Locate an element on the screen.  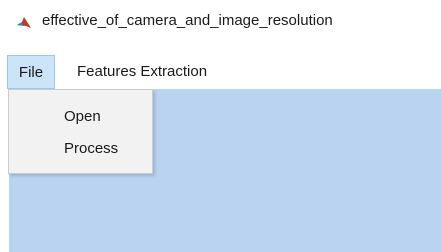
menu-bar: File Features Extraction is located at coordinates (220, 72).